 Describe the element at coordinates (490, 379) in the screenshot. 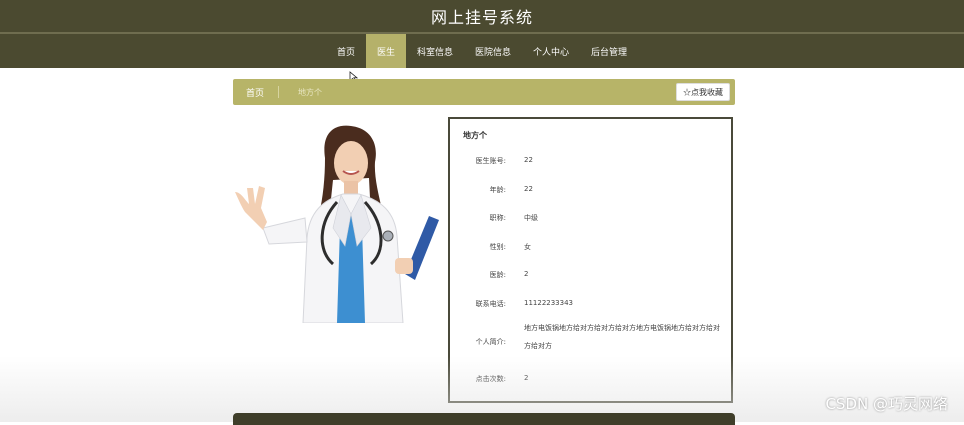

I see `field-label: 点击次数:` at that location.